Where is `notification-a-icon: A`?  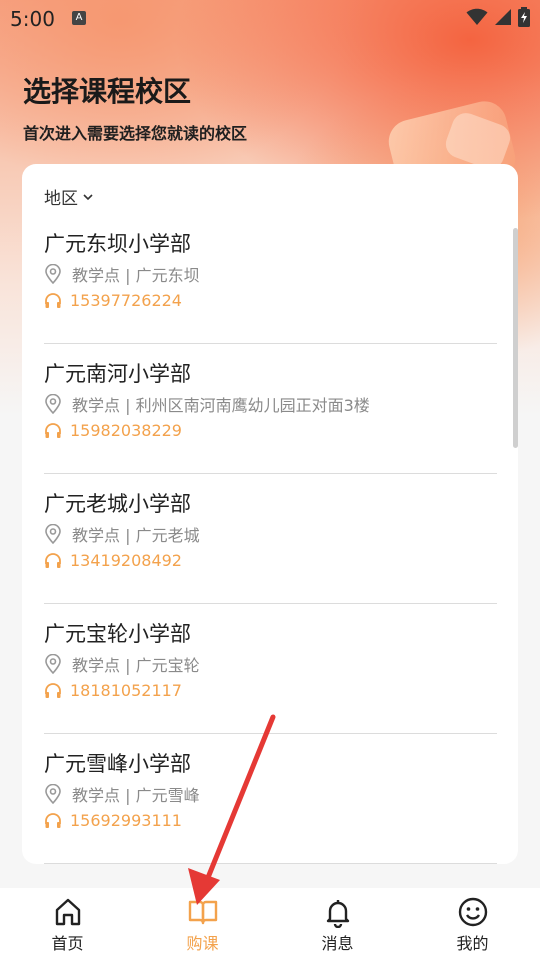 notification-a-icon: A is located at coordinates (79, 18).